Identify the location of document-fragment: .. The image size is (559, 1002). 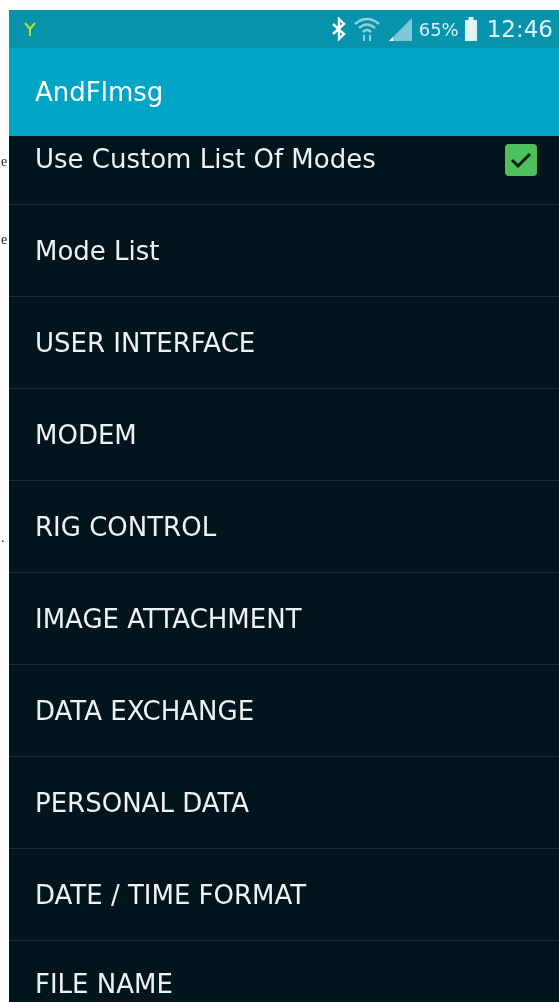
(3, 538).